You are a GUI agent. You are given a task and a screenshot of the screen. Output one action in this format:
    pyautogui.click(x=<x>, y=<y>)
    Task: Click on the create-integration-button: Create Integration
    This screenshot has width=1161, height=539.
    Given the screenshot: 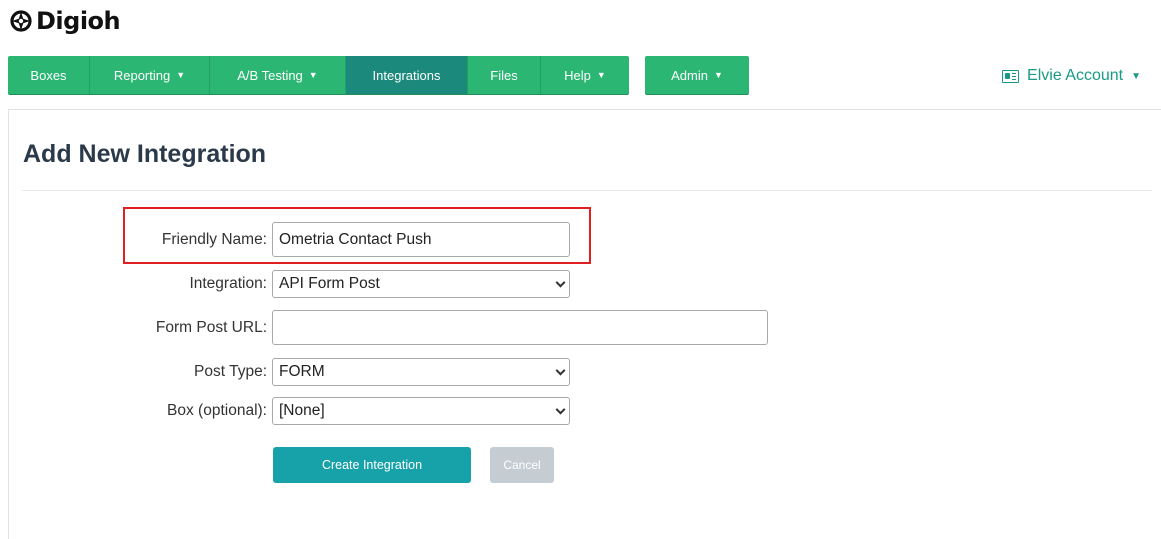 What is the action you would take?
    pyautogui.click(x=372, y=465)
    